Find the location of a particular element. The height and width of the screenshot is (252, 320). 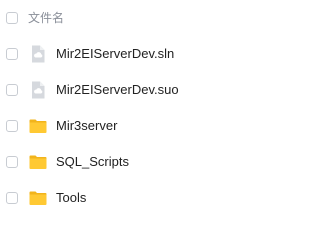

folder-name: Mir3server is located at coordinates (86, 126).